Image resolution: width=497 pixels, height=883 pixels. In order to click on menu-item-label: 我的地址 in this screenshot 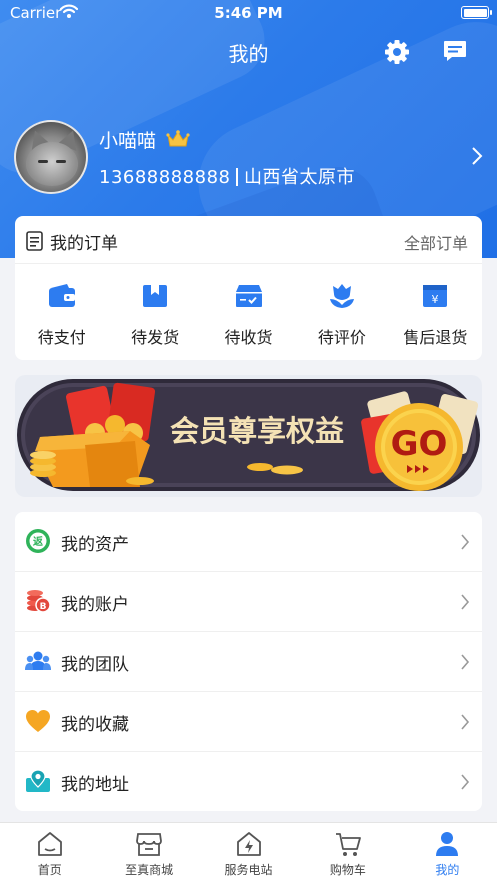, I will do `click(95, 785)`.